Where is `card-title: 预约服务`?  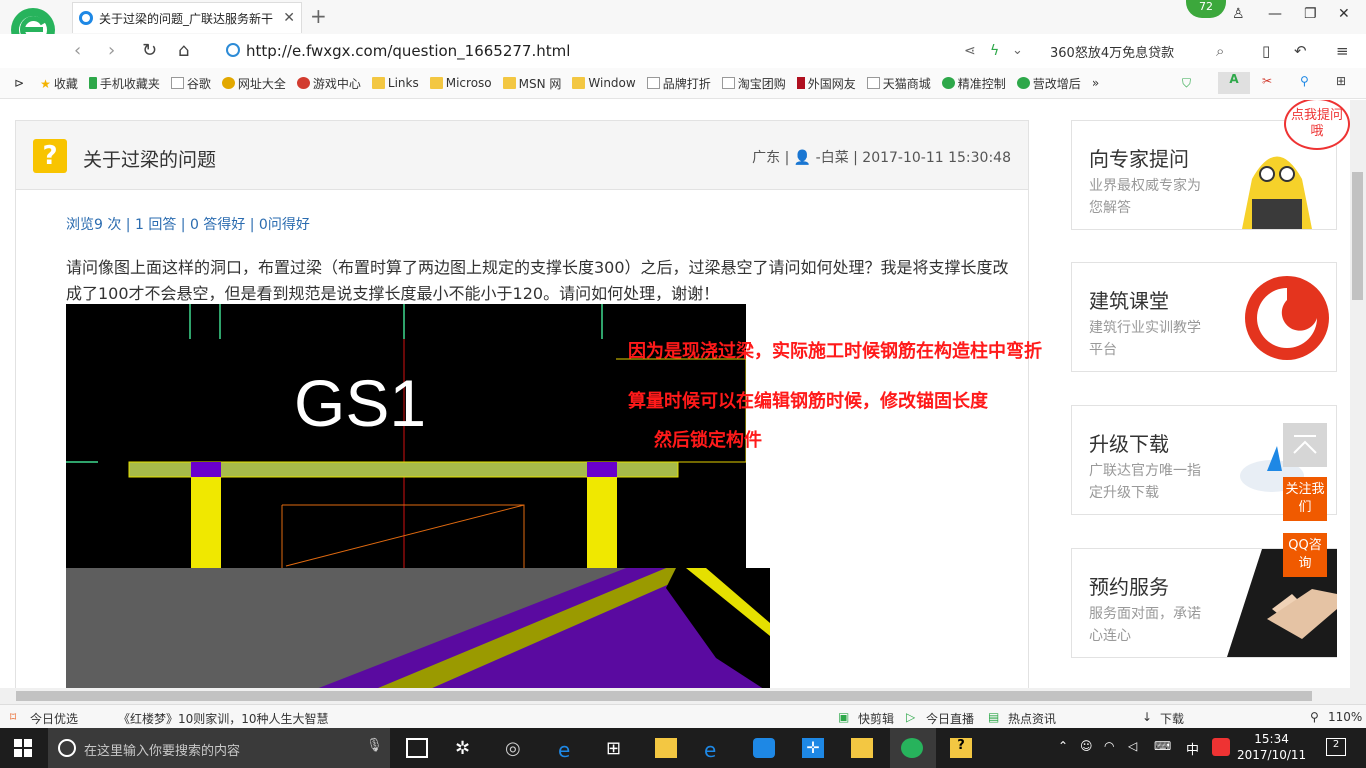 card-title: 预约服务 is located at coordinates (1129, 587).